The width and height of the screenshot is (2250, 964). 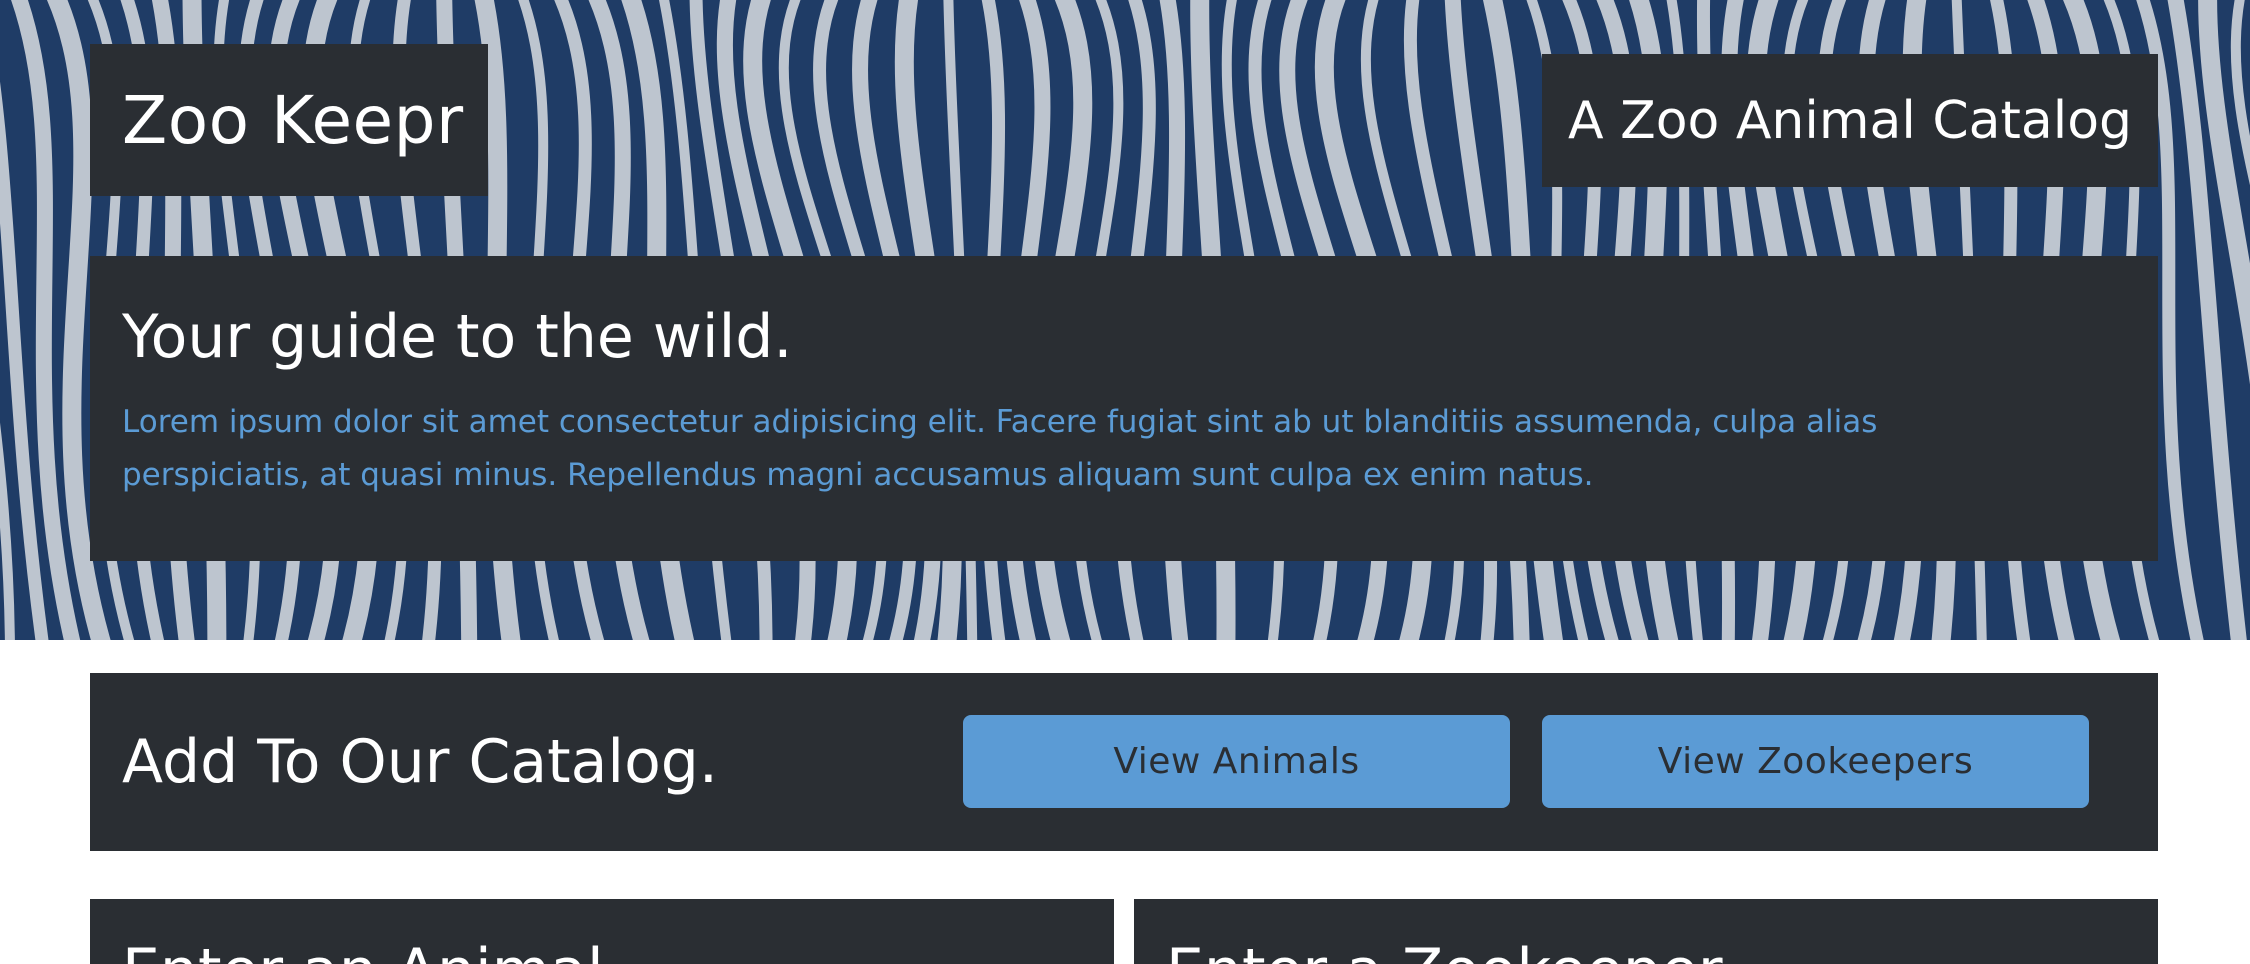 I want to click on view-zookeepers-button: View Zookeepers, so click(x=1815, y=761).